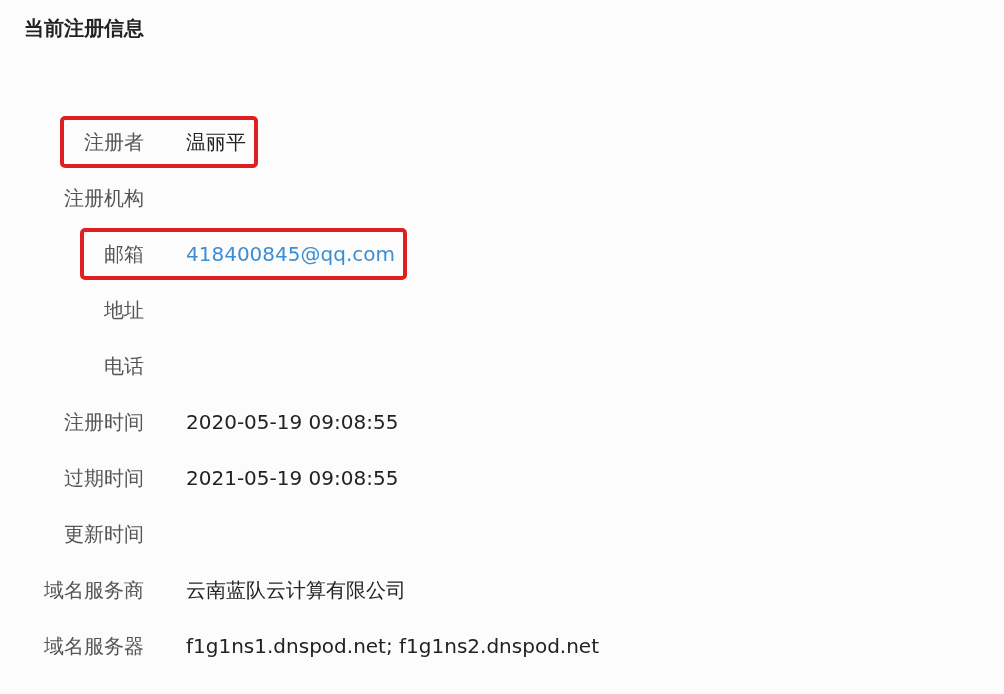  Describe the element at coordinates (104, 478) in the screenshot. I see `field-label: 过期时间` at that location.